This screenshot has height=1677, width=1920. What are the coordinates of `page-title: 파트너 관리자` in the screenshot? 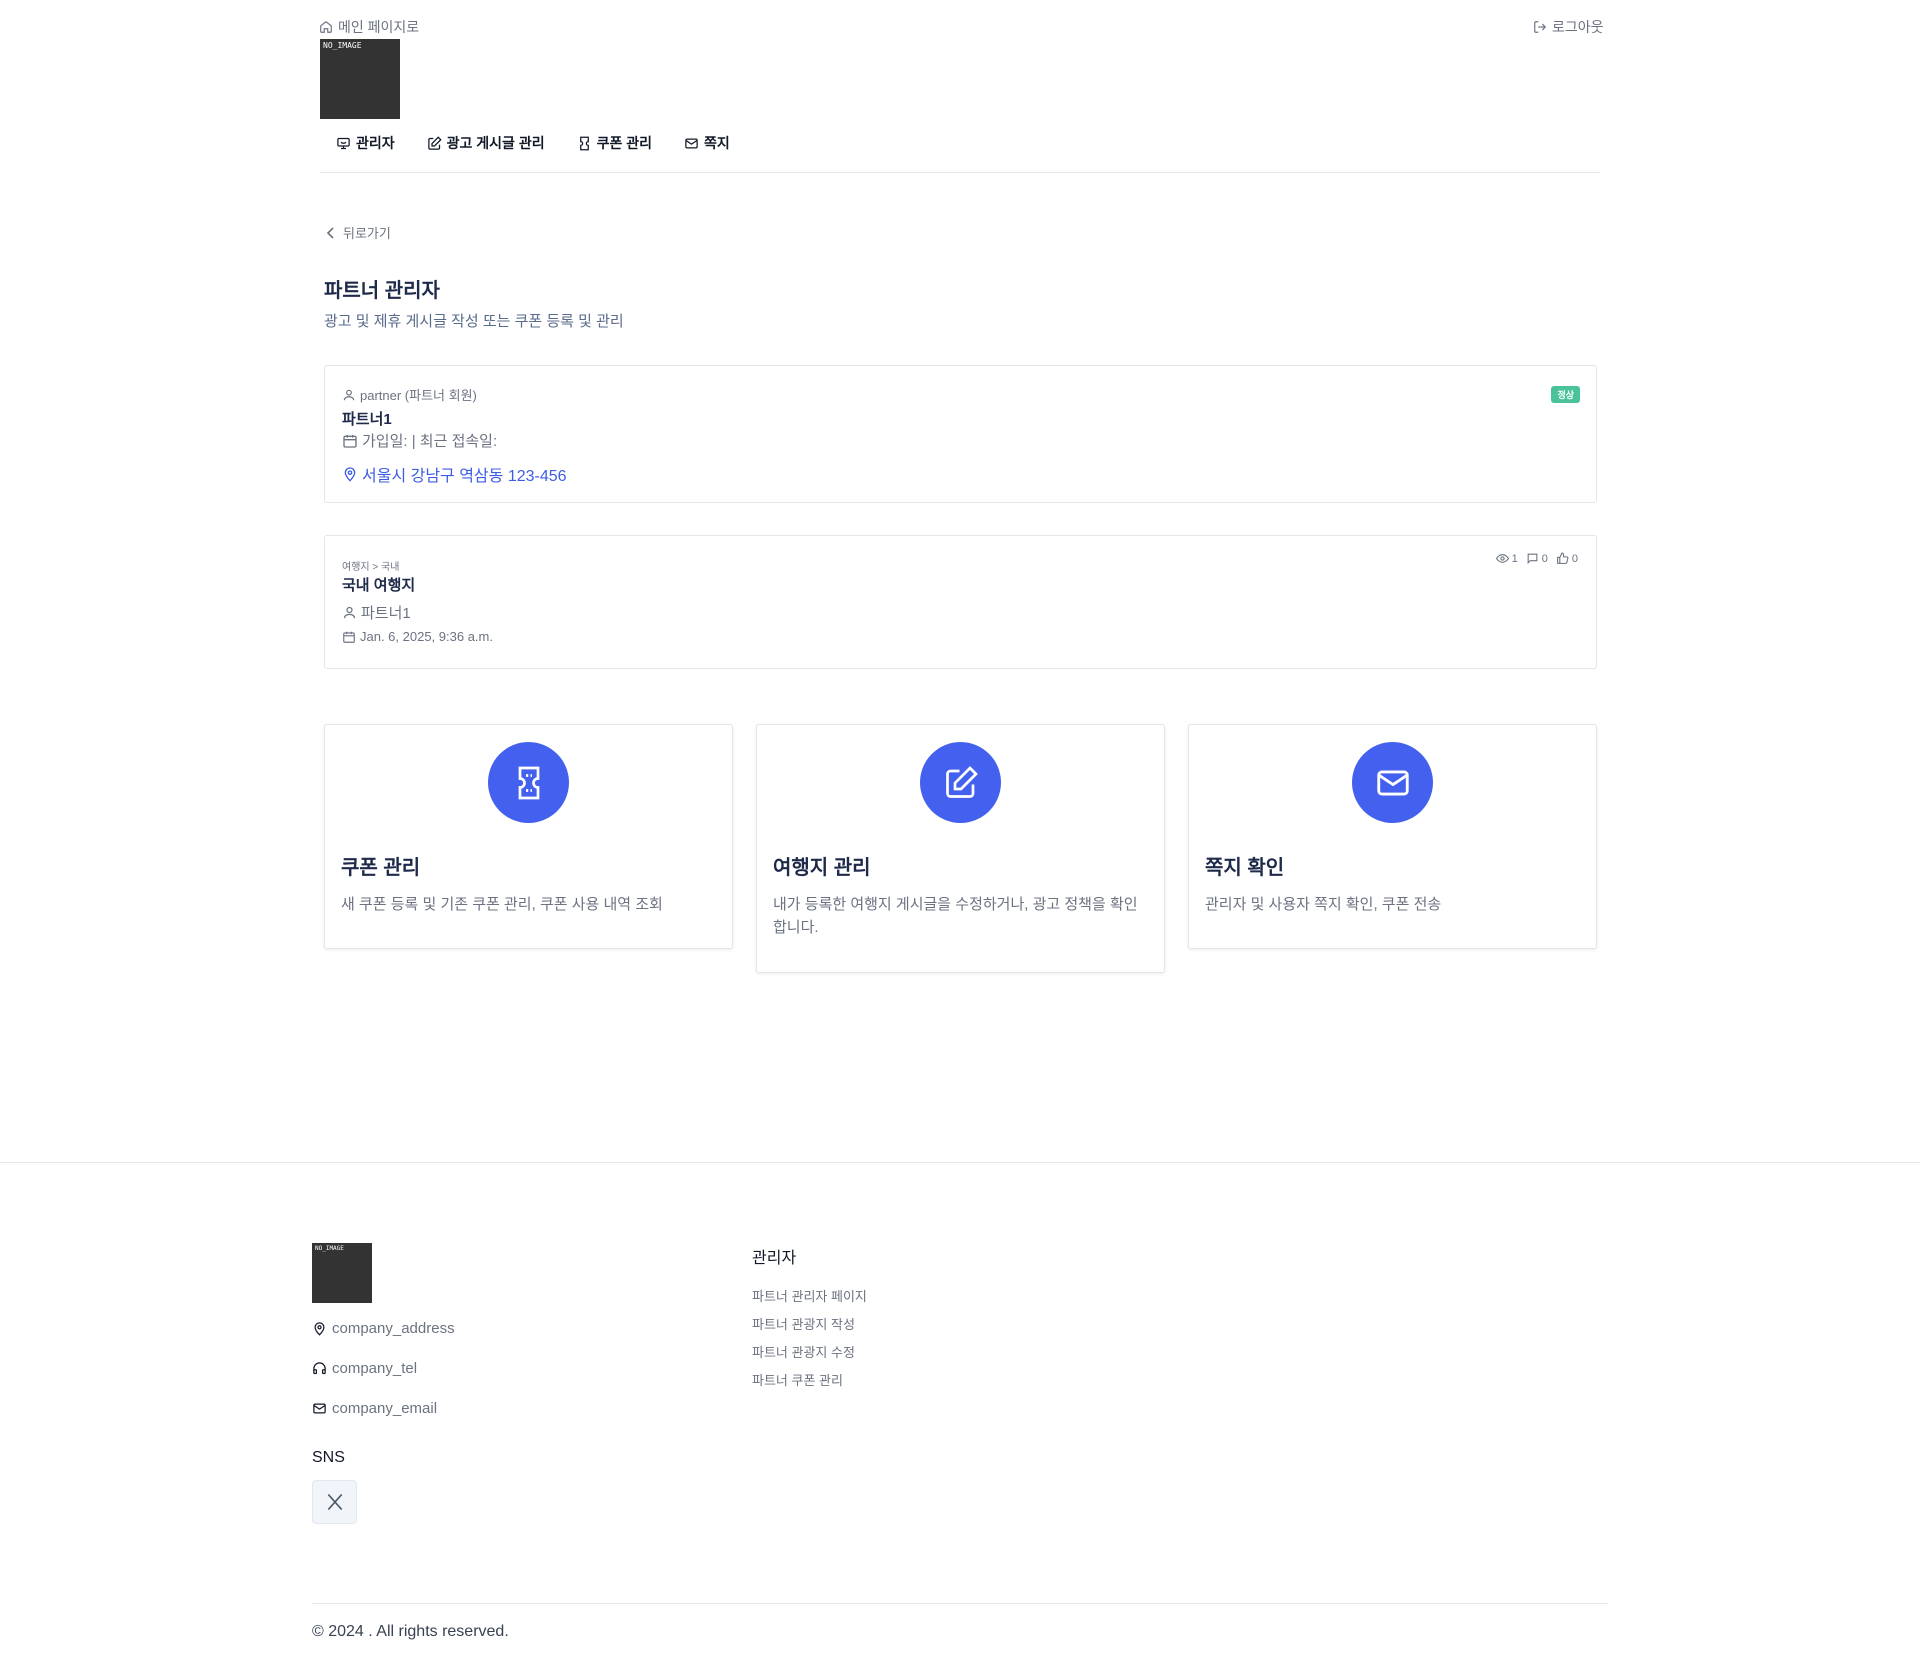 It's located at (382, 291).